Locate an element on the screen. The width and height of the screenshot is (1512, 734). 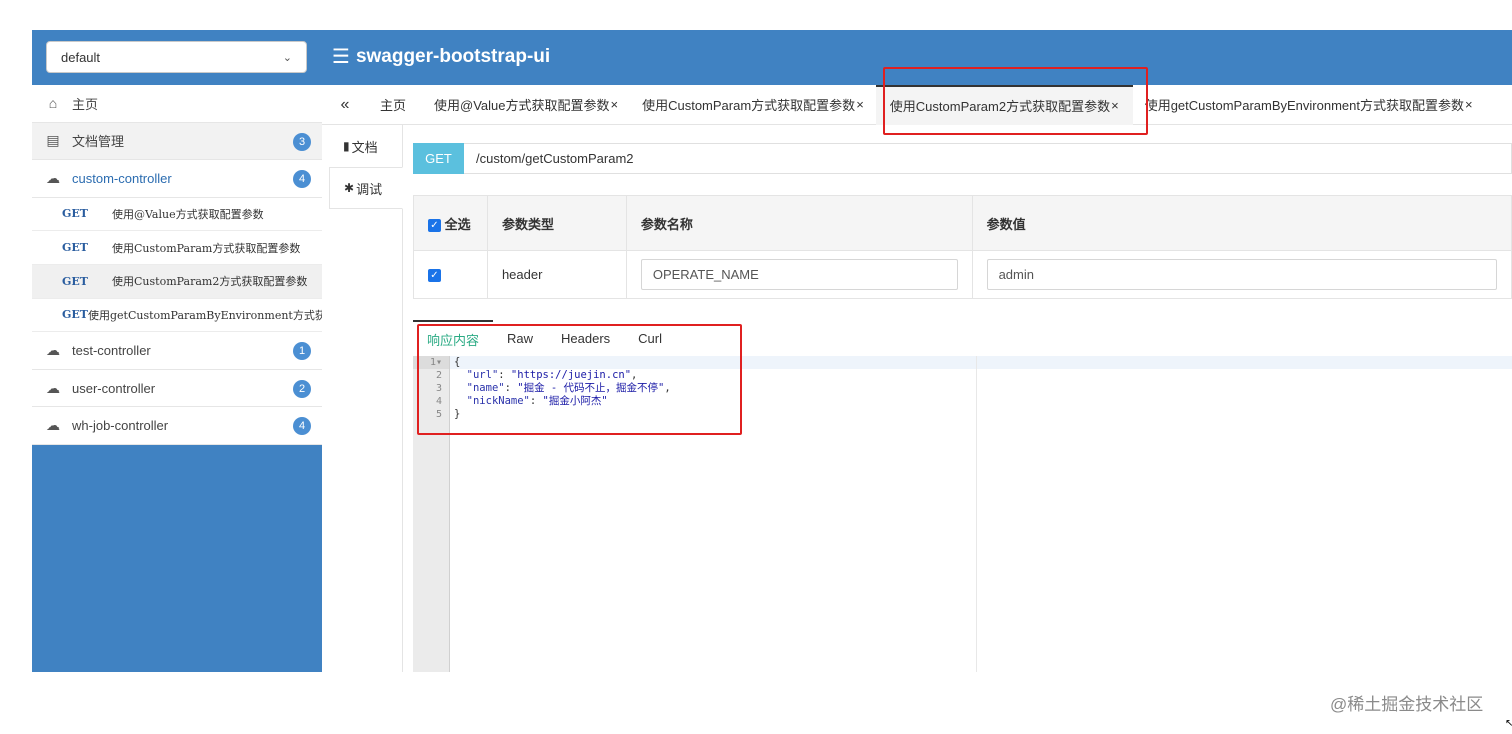
api-item: GET 使用@Value方式获取配置参数 is located at coordinates (177, 215).